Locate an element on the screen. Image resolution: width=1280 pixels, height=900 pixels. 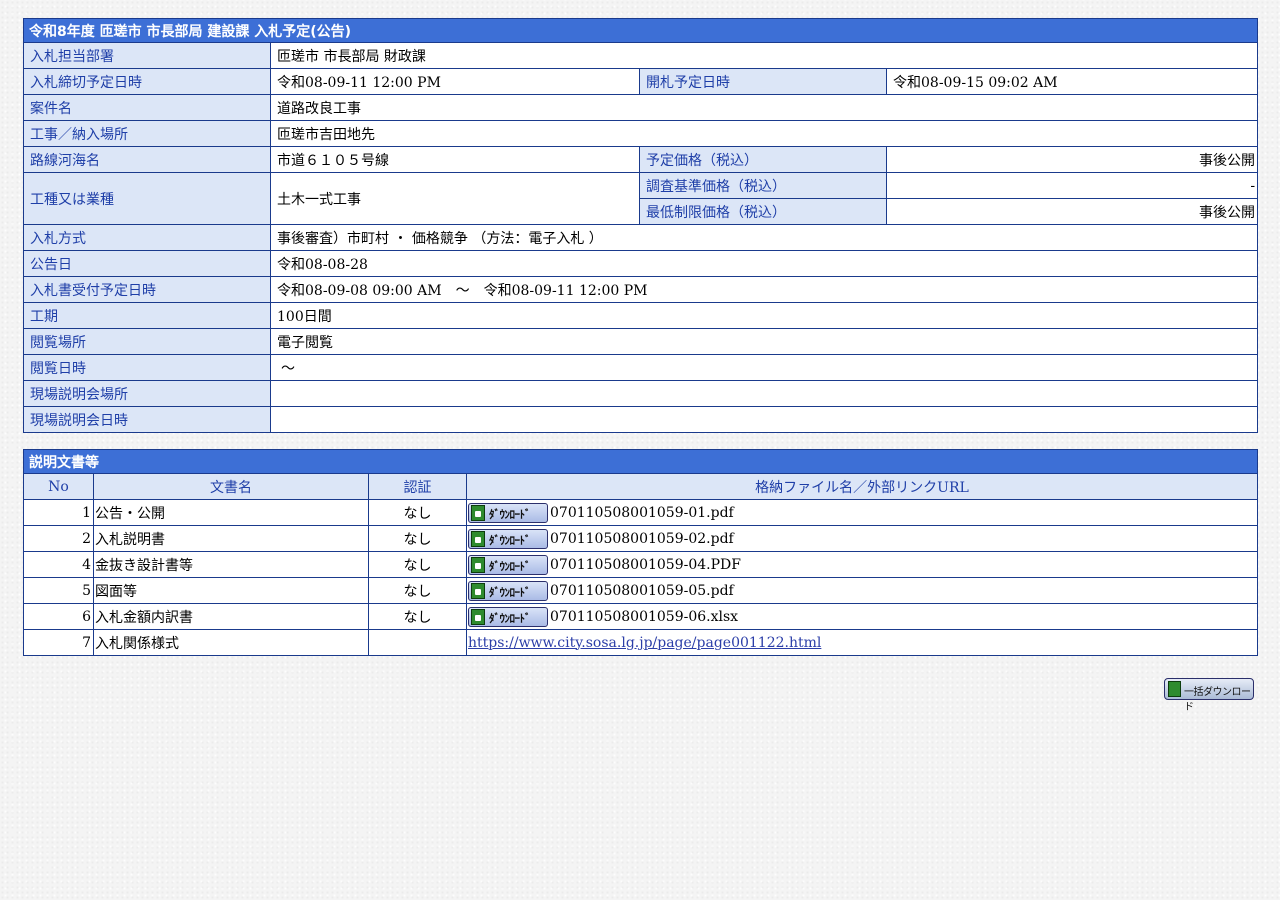
file-name: 070110508001059-02.pdf is located at coordinates (642, 538).